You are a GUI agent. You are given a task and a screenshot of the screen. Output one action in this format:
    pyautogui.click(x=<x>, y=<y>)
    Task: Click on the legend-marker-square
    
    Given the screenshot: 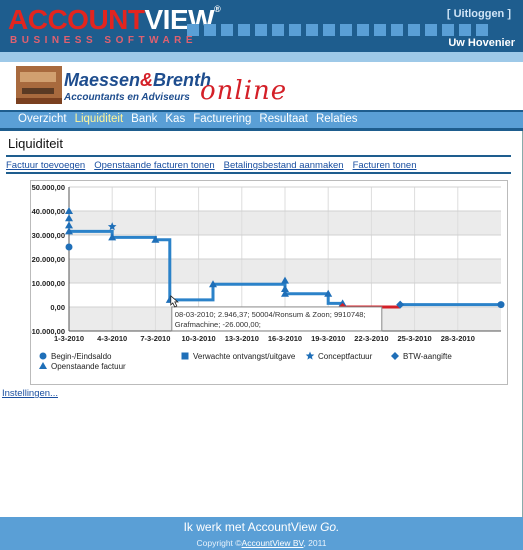 What is the action you would take?
    pyautogui.click(x=185, y=356)
    